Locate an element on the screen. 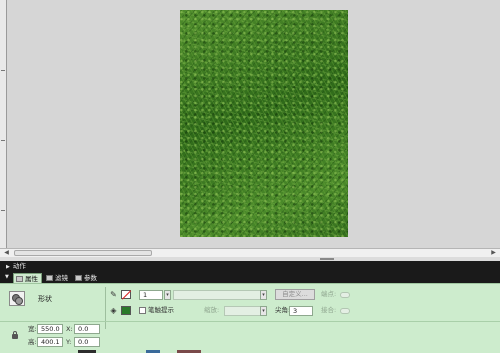 This screenshot has width=500, height=353. stroke-height-dropdown-icon: ▾ is located at coordinates (167, 295).